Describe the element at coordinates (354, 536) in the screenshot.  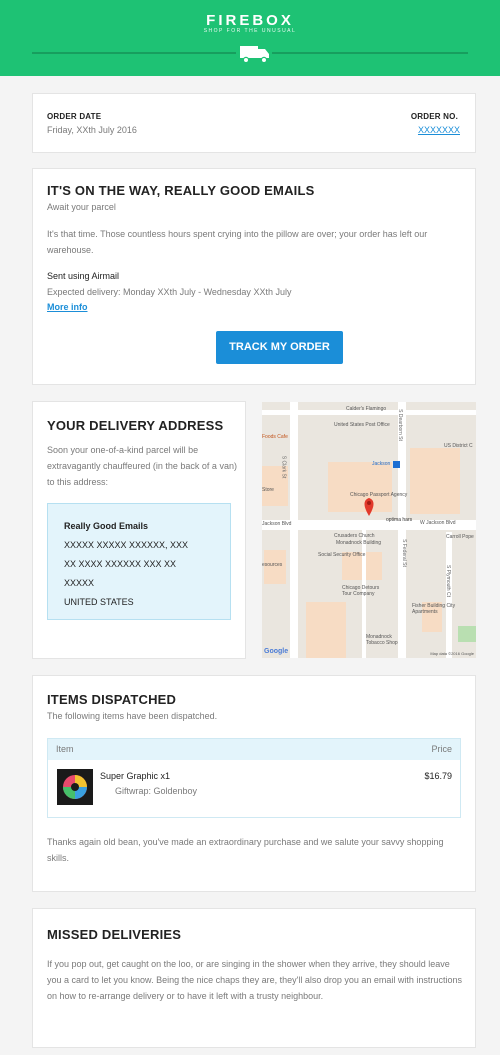
I see `map-label-crusaders: Crusaders Church` at that location.